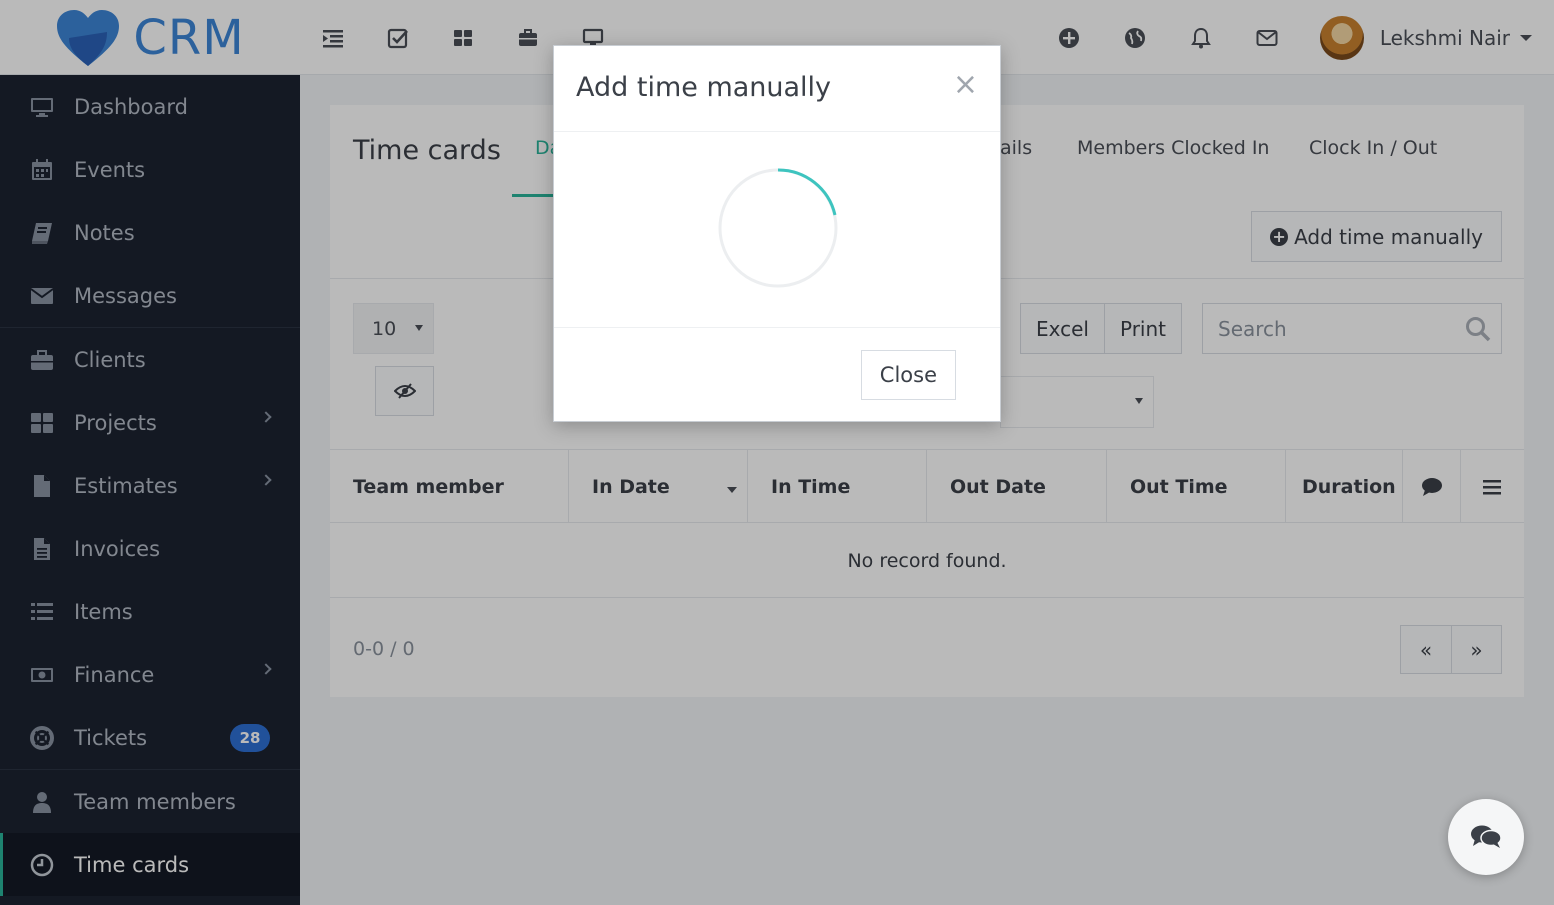 This screenshot has width=1554, height=905. I want to click on modal-header: Add time manually ×, so click(777, 89).